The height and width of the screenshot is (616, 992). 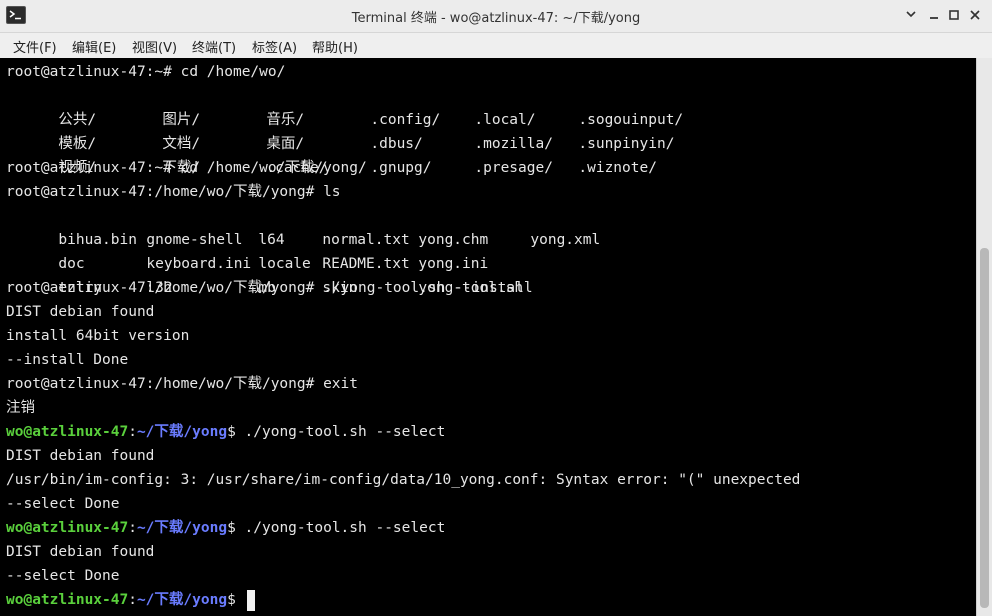 What do you see at coordinates (35, 46) in the screenshot?
I see `menu-file: 文件(F)` at bounding box center [35, 46].